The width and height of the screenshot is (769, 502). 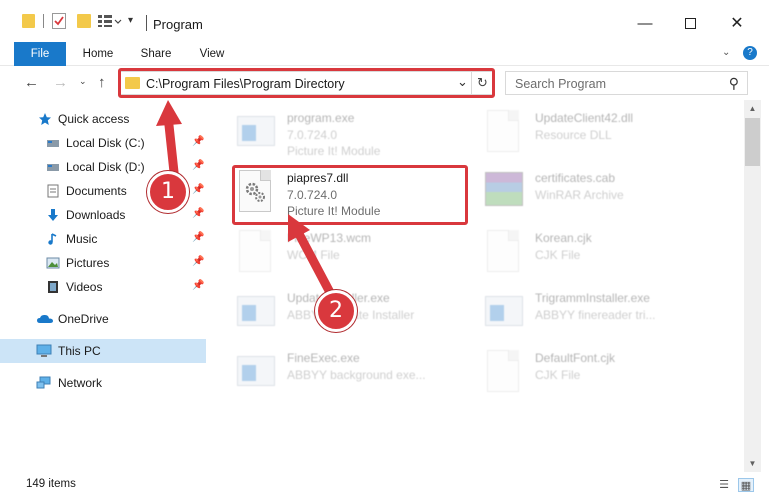 I want to click on cloud-icon, so click(x=45, y=318).